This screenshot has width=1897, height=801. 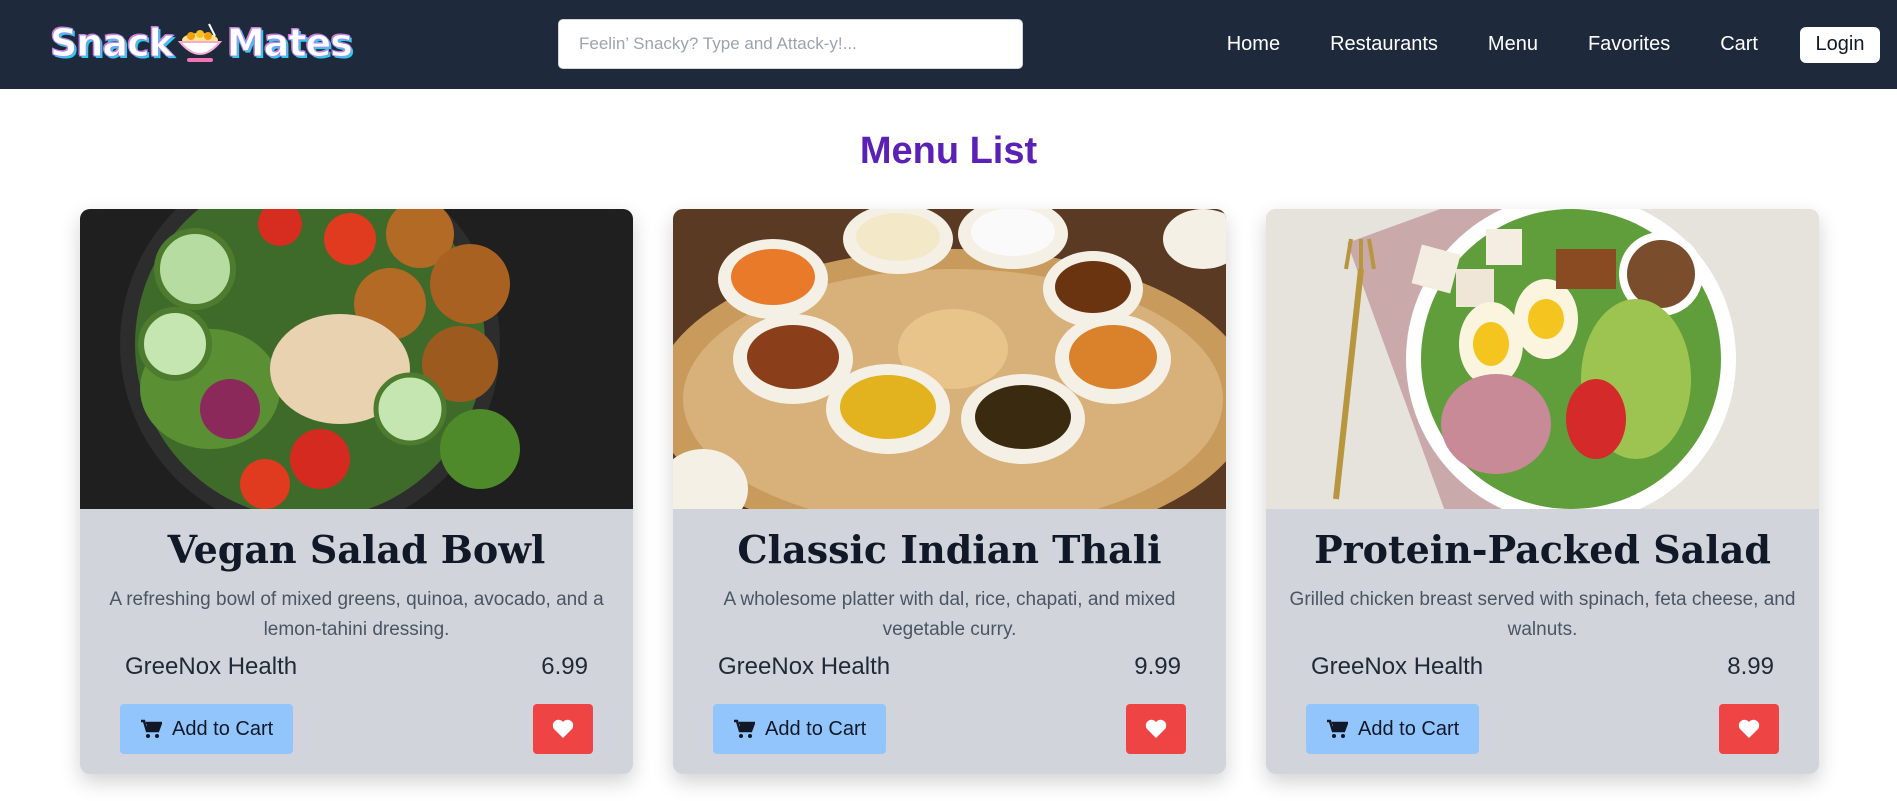 I want to click on search-input, so click(x=790, y=44).